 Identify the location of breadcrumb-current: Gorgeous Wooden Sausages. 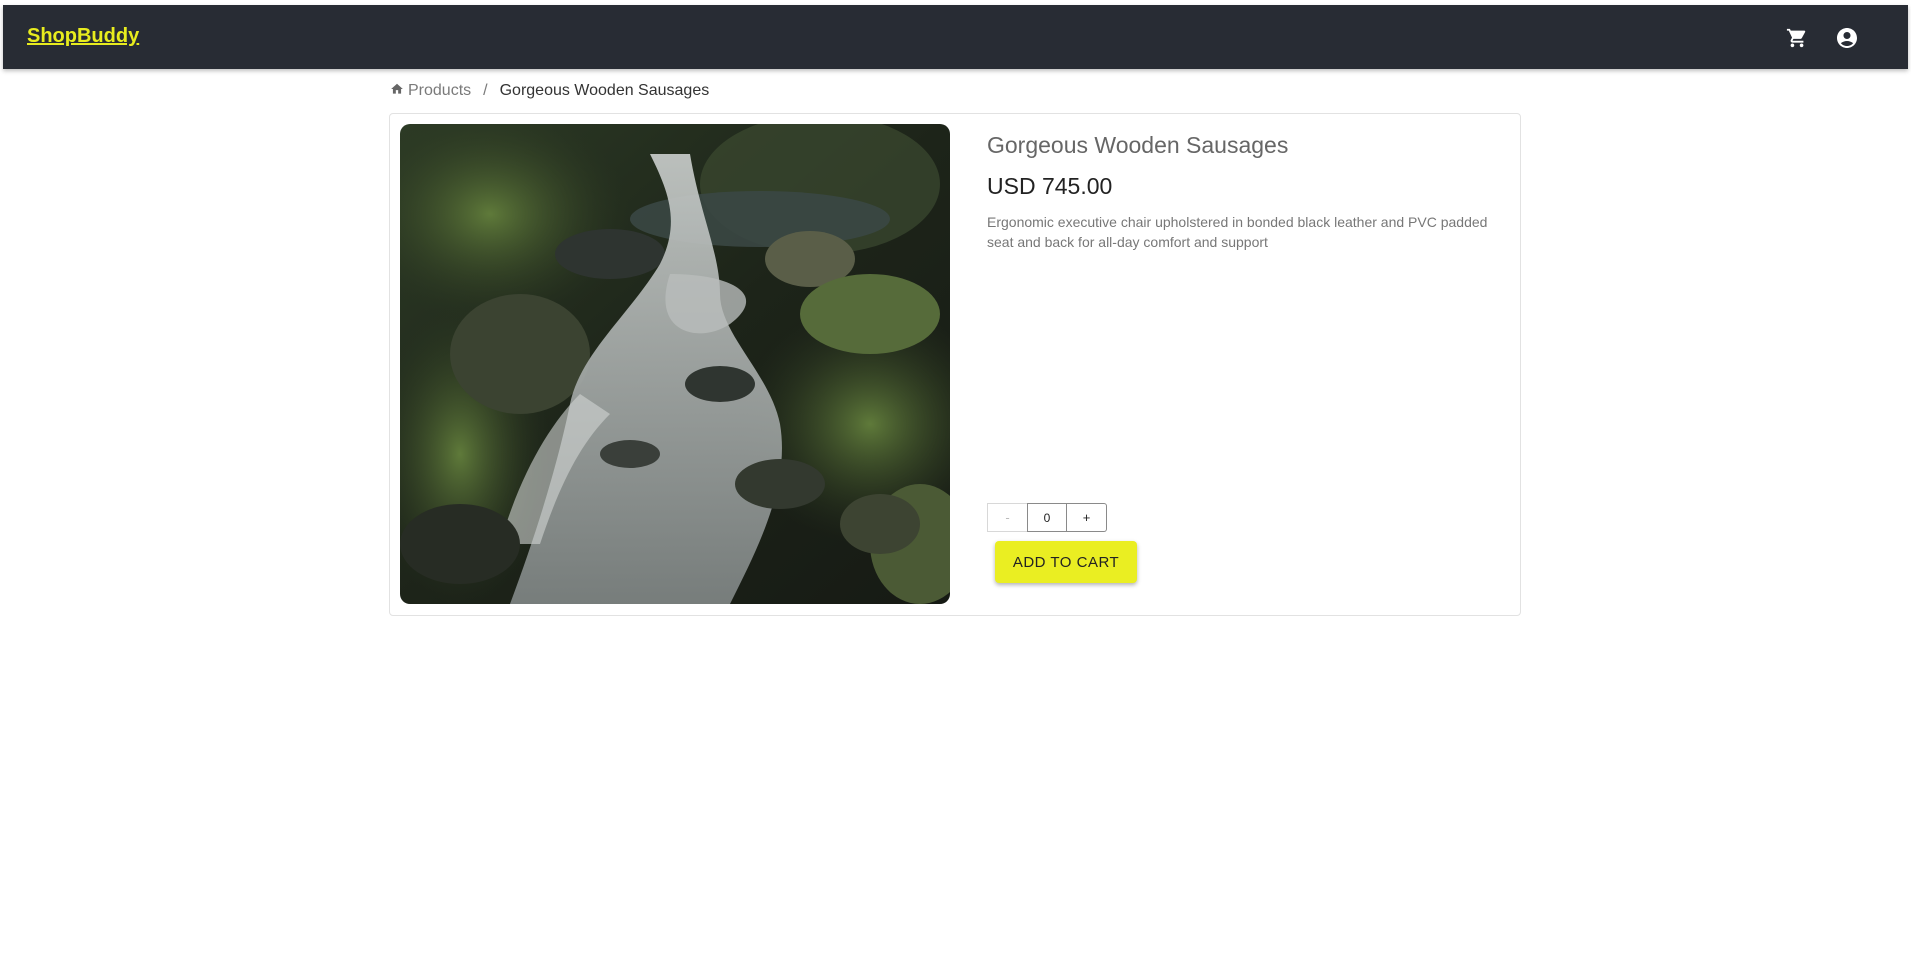
(604, 90).